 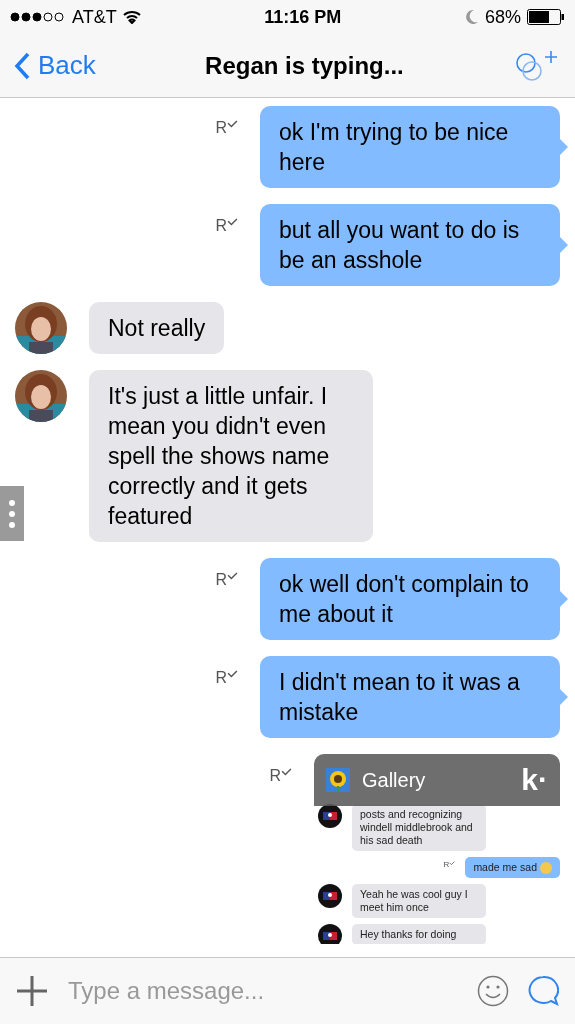 I want to click on signal-icon, so click(x=38, y=17).